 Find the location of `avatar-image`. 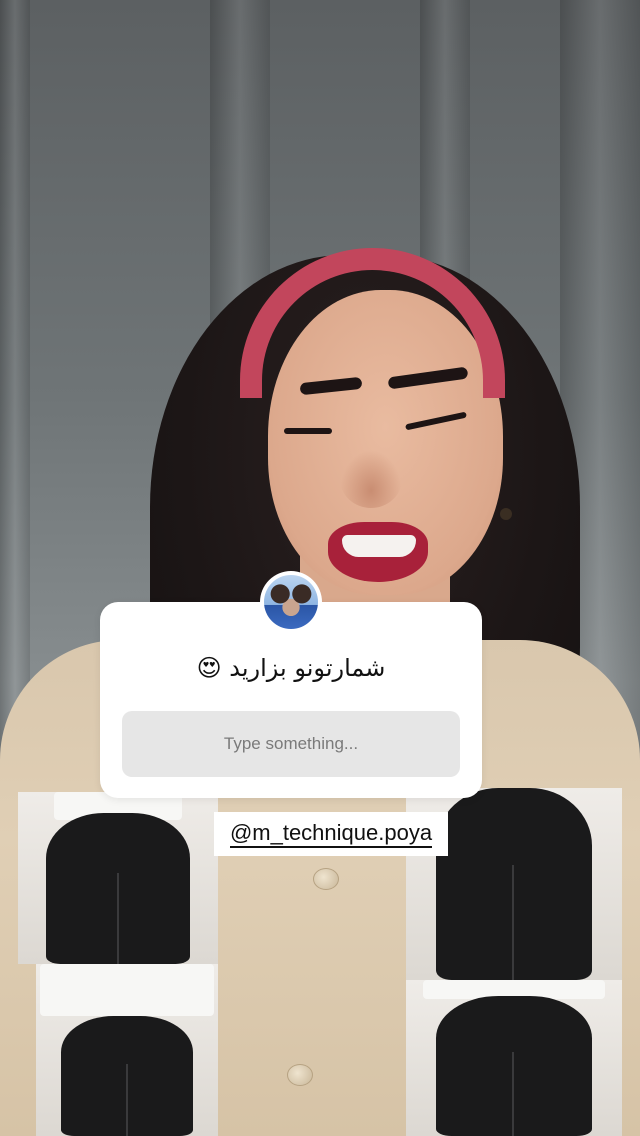

avatar-image is located at coordinates (291, 602).